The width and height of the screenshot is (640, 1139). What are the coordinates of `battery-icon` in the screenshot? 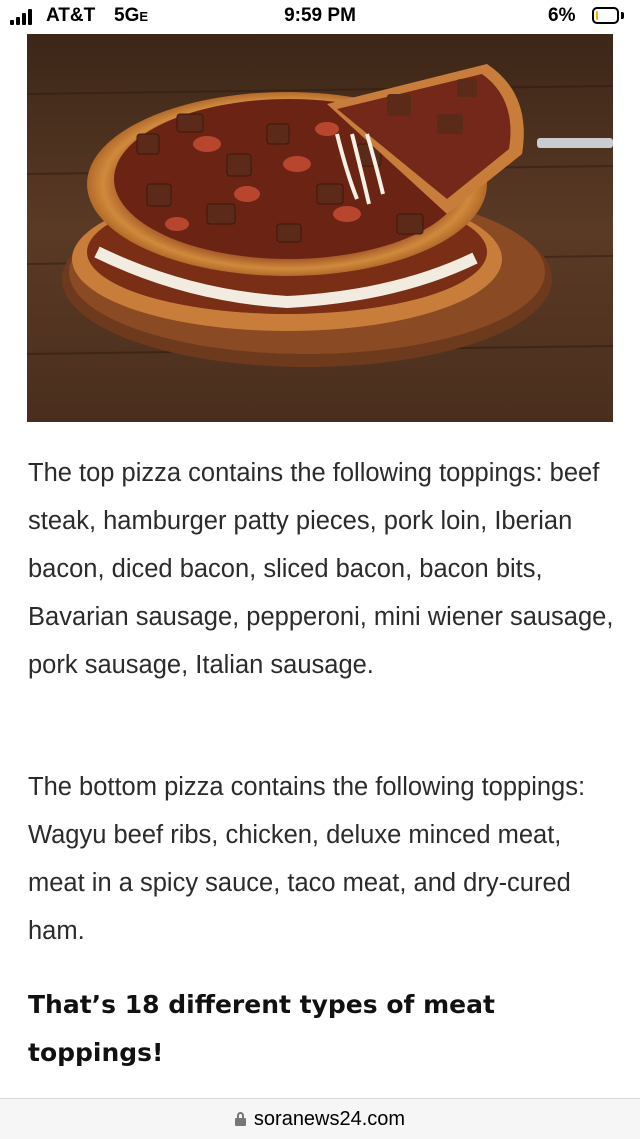 It's located at (605, 15).